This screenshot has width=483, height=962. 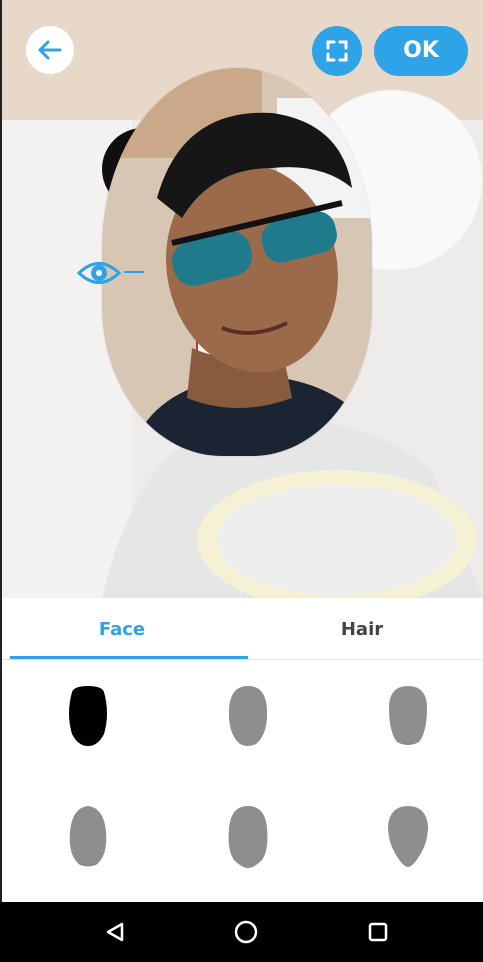 I want to click on tab-face: Face, so click(x=122, y=630).